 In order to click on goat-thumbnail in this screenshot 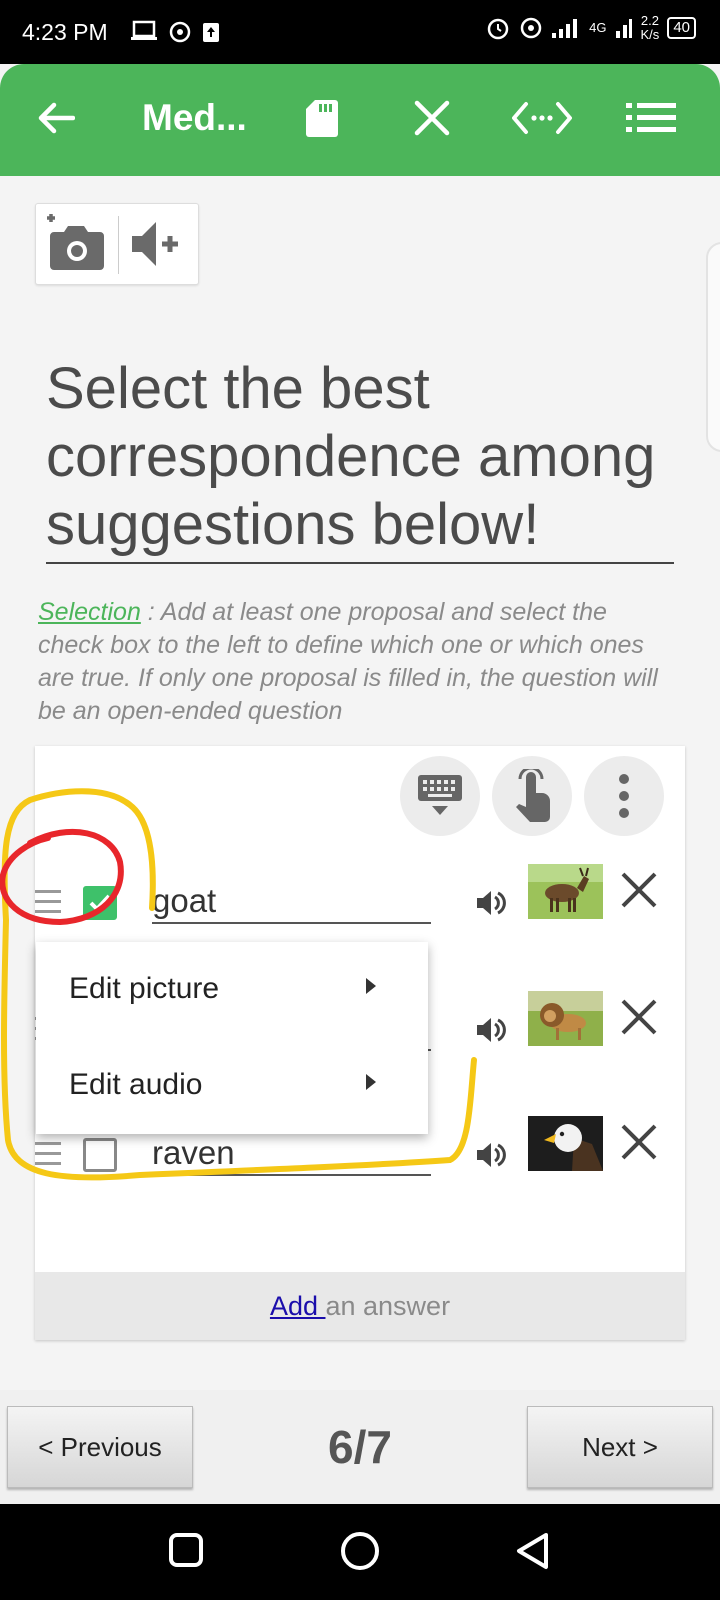, I will do `click(565, 891)`.